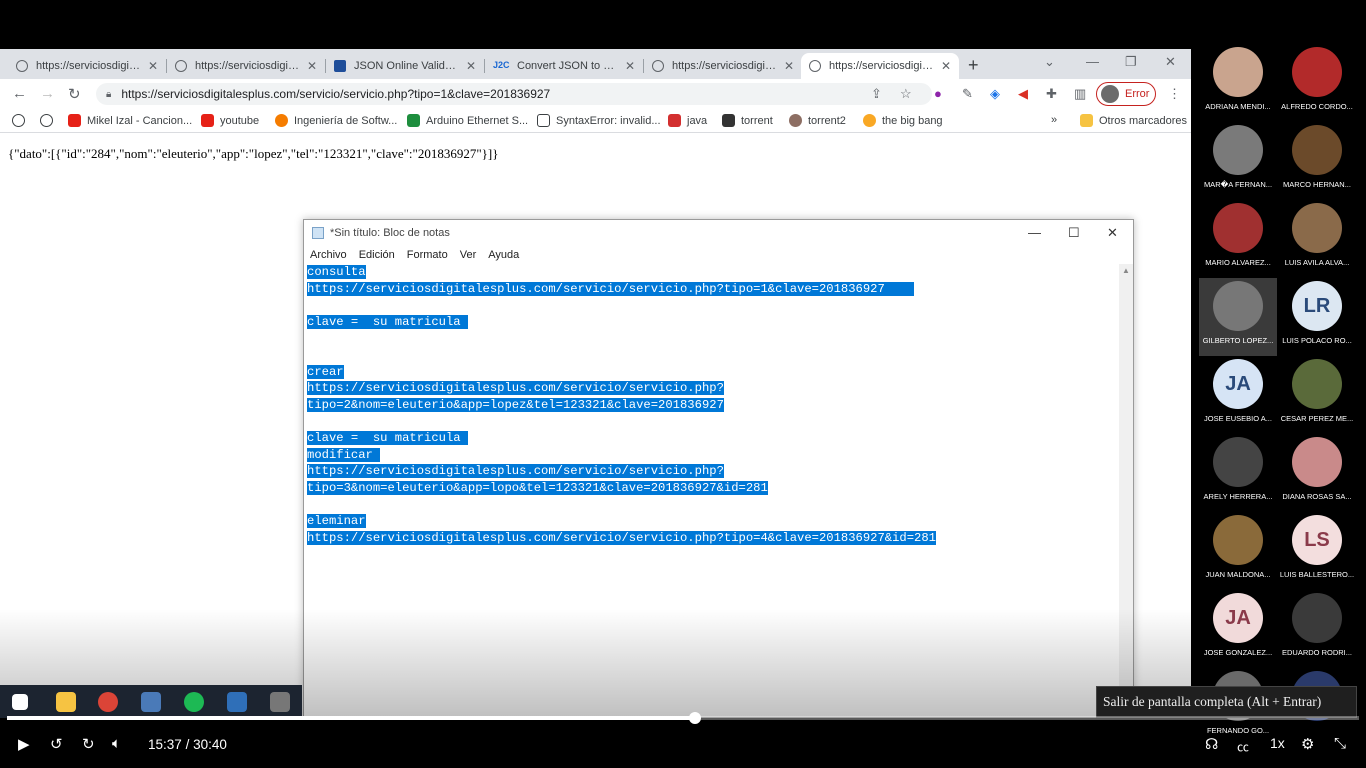 The height and width of the screenshot is (768, 1366). Describe the element at coordinates (876, 94) in the screenshot. I see `share-icon: ⇪` at that location.